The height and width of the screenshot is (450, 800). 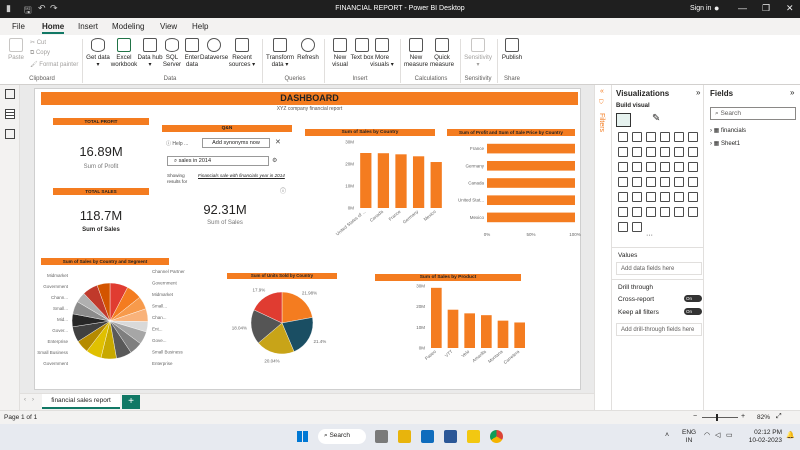 What do you see at coordinates (693, 137) in the screenshot?
I see `100-column-icon` at bounding box center [693, 137].